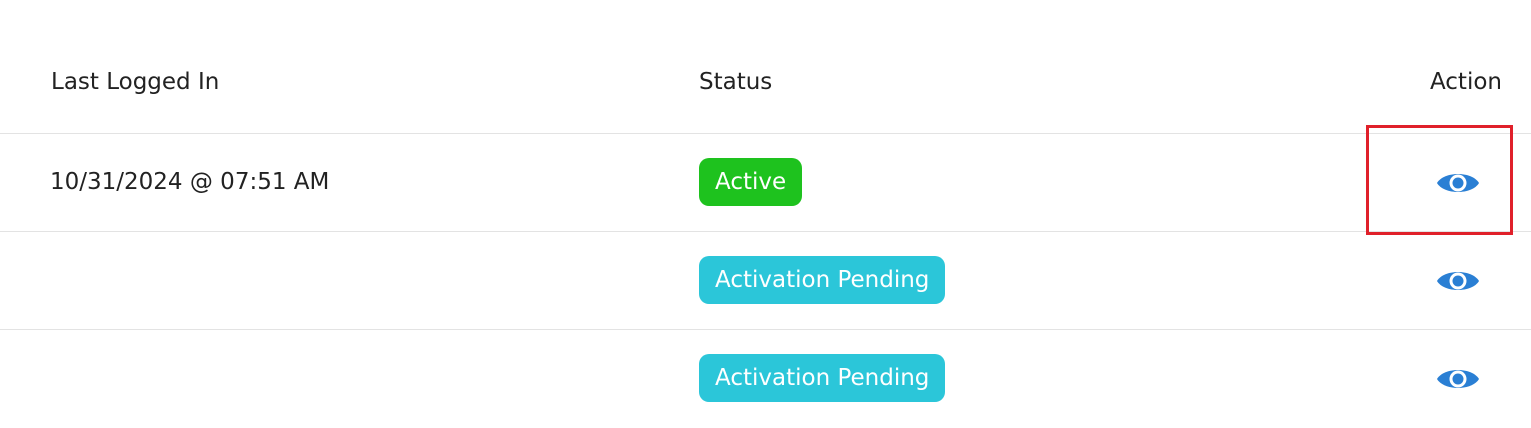 Image resolution: width=1531 pixels, height=428 pixels. I want to click on column-header-status: Status, so click(736, 82).